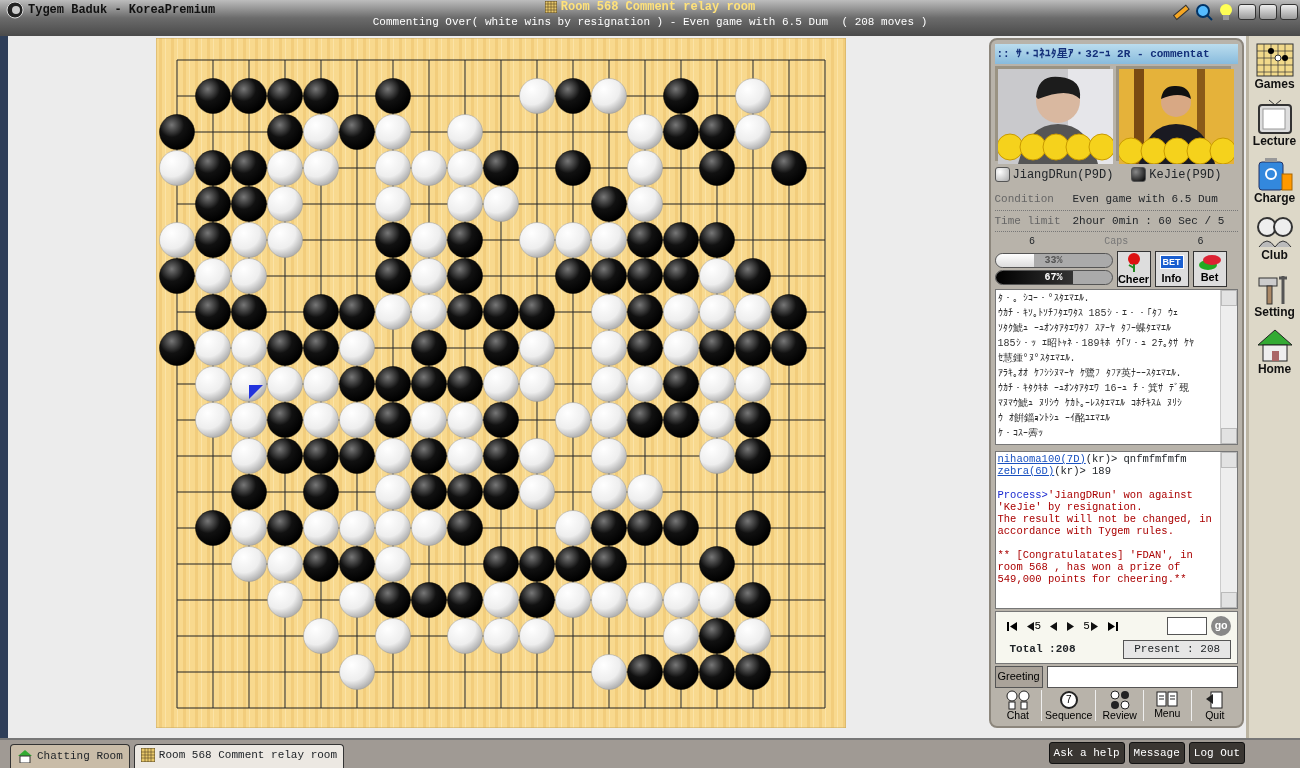 This screenshot has width=1300, height=768. What do you see at coordinates (1167, 698) in the screenshot?
I see `book-icon` at bounding box center [1167, 698].